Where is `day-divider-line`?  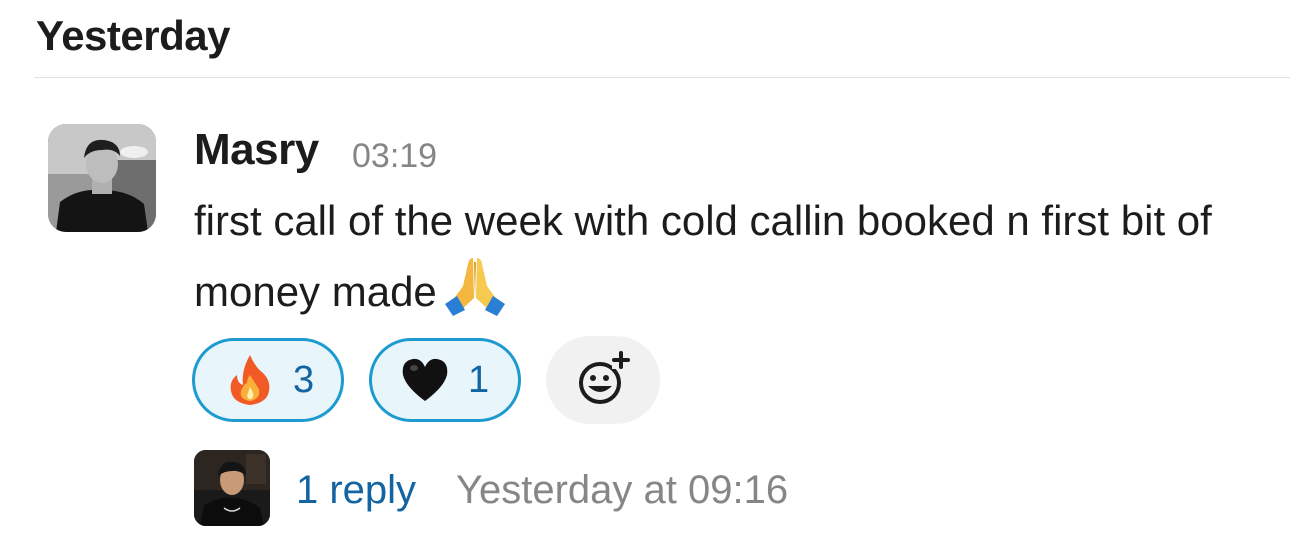 day-divider-line is located at coordinates (662, 77).